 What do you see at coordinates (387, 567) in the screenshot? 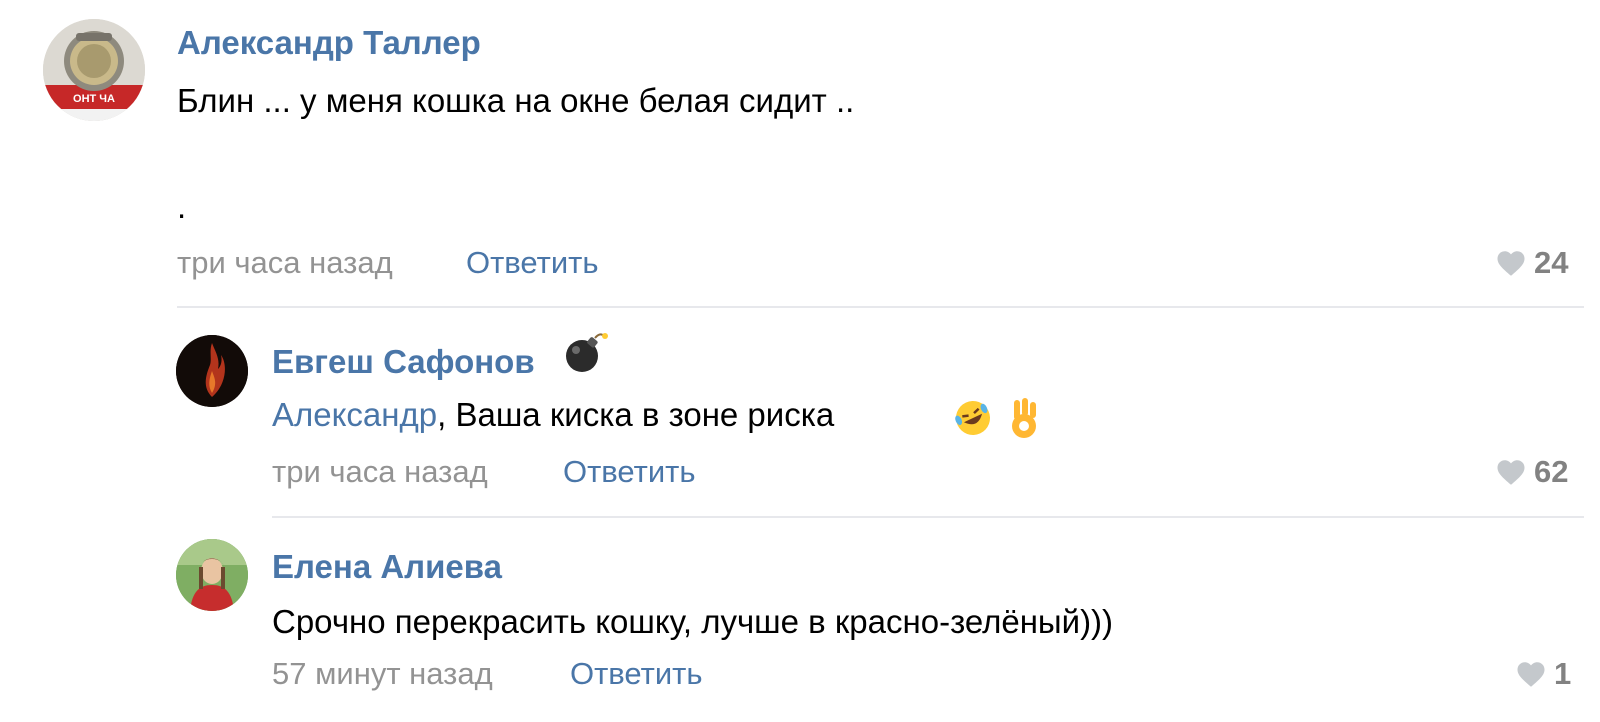
I see `comment-author: Елена Алиева` at bounding box center [387, 567].